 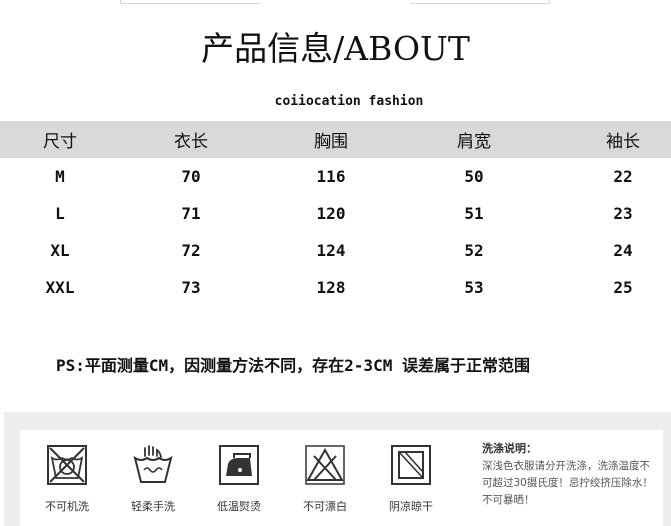 What do you see at coordinates (623, 250) in the screenshot?
I see `cell-sleeve: 24` at bounding box center [623, 250].